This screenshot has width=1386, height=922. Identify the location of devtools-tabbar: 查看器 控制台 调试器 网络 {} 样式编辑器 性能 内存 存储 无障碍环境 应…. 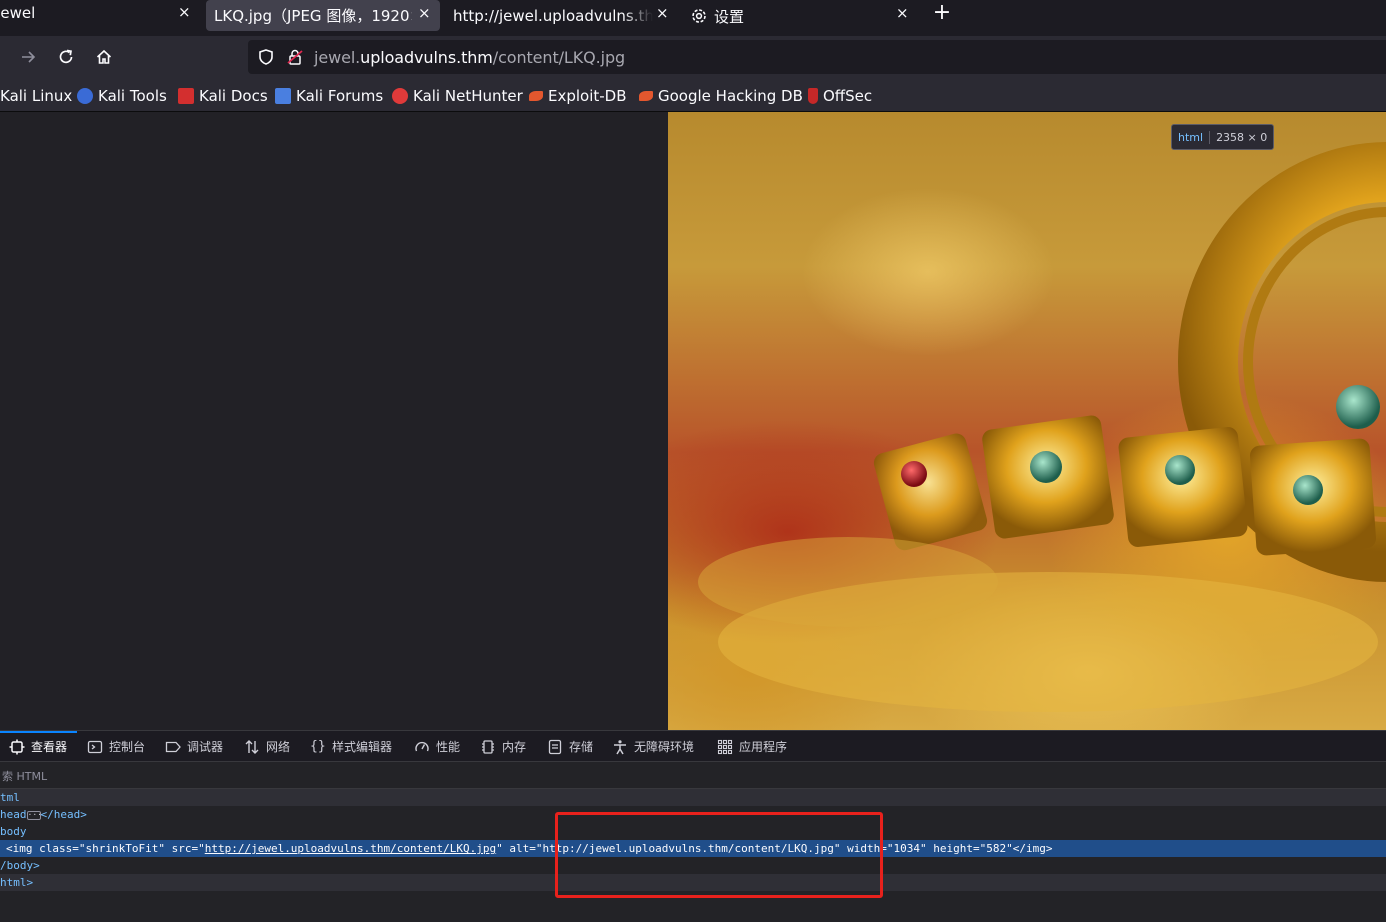
(693, 746).